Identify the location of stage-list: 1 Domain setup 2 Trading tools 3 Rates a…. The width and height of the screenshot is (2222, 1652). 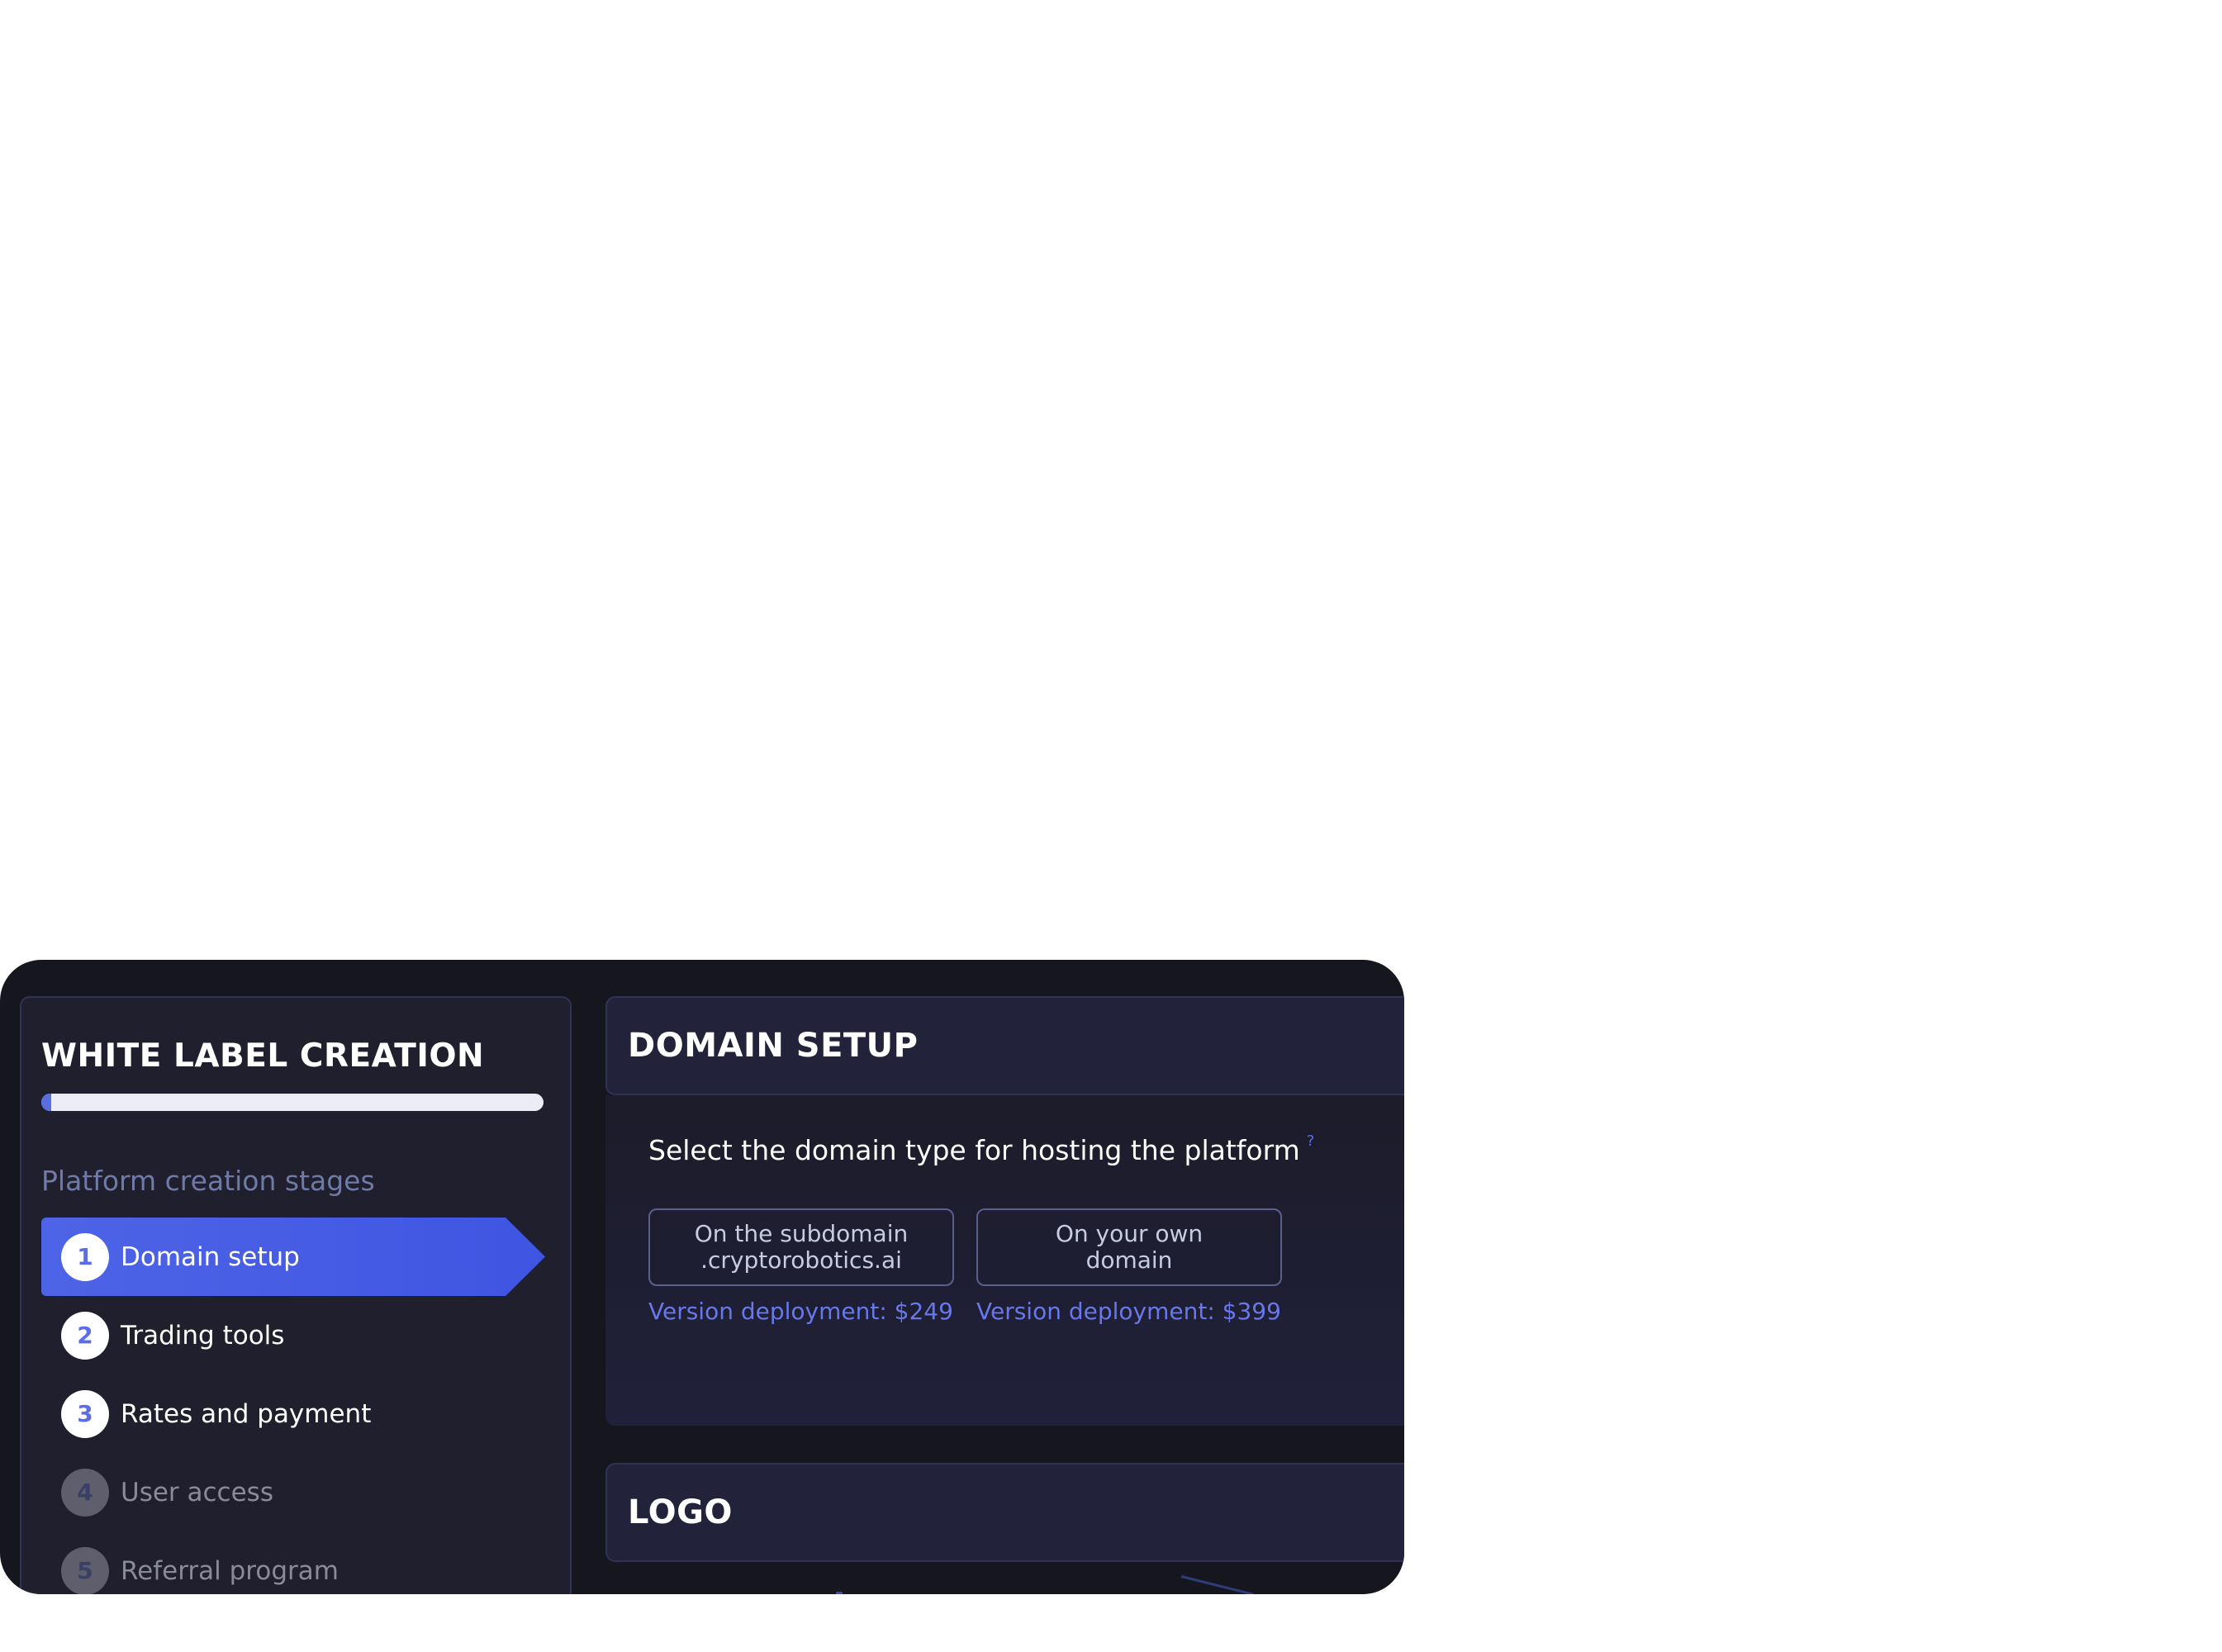
(295, 1406).